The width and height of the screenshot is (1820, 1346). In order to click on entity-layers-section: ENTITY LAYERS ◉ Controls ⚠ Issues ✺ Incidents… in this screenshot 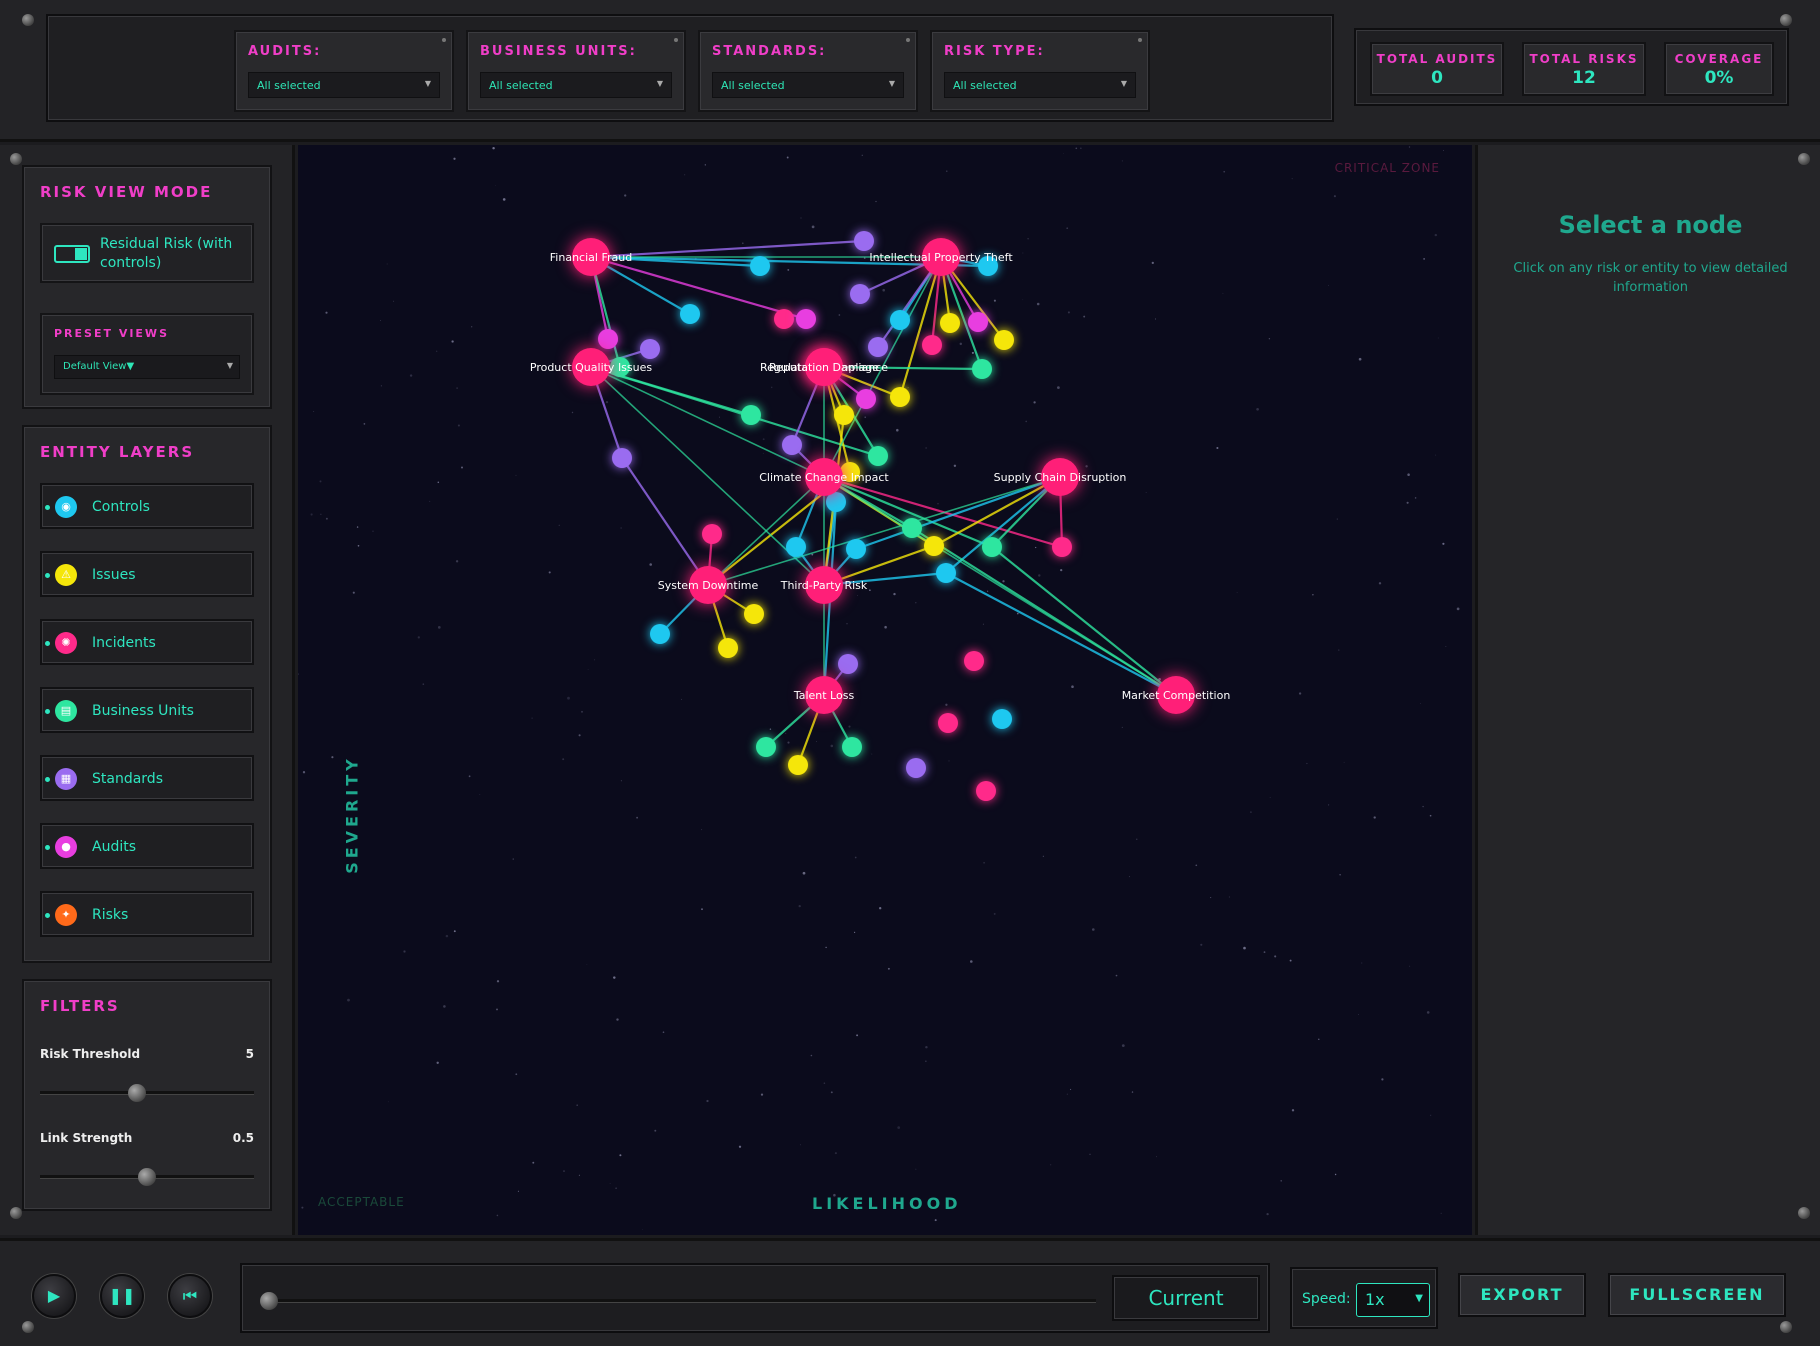, I will do `click(147, 694)`.